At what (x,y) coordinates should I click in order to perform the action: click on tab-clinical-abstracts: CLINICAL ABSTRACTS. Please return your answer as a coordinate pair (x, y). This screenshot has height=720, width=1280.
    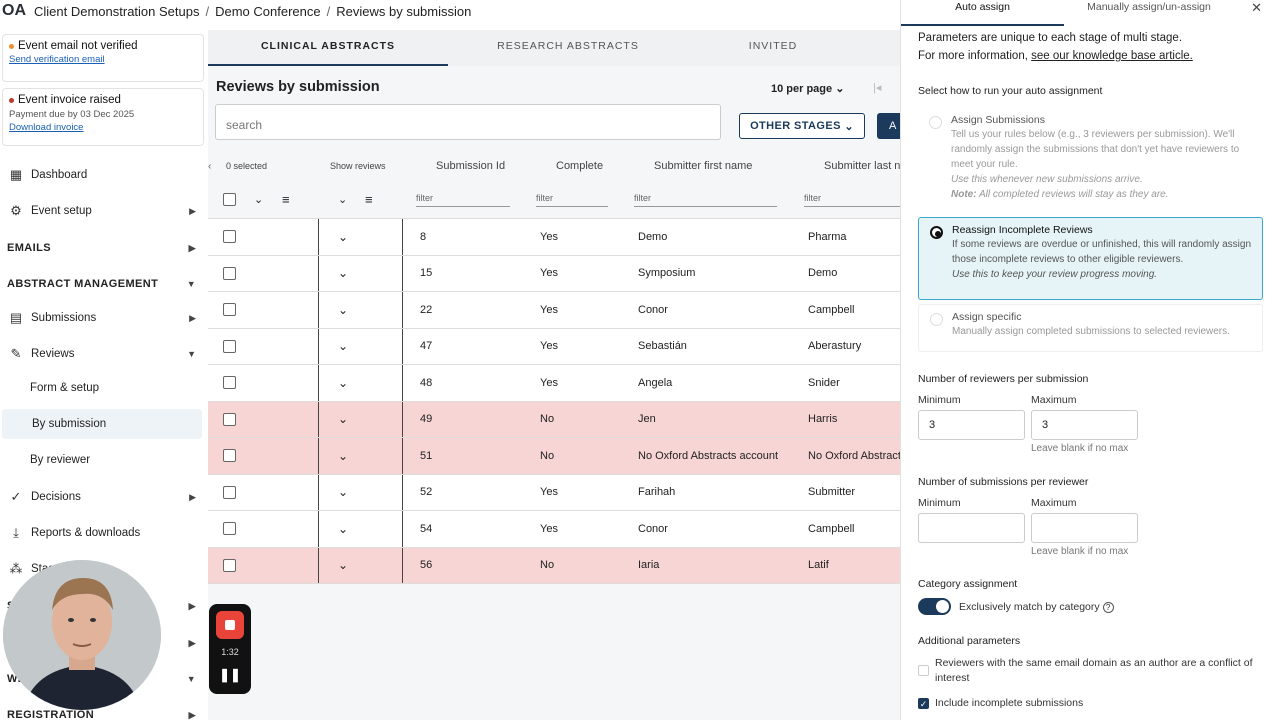
    Looking at the image, I should click on (328, 48).